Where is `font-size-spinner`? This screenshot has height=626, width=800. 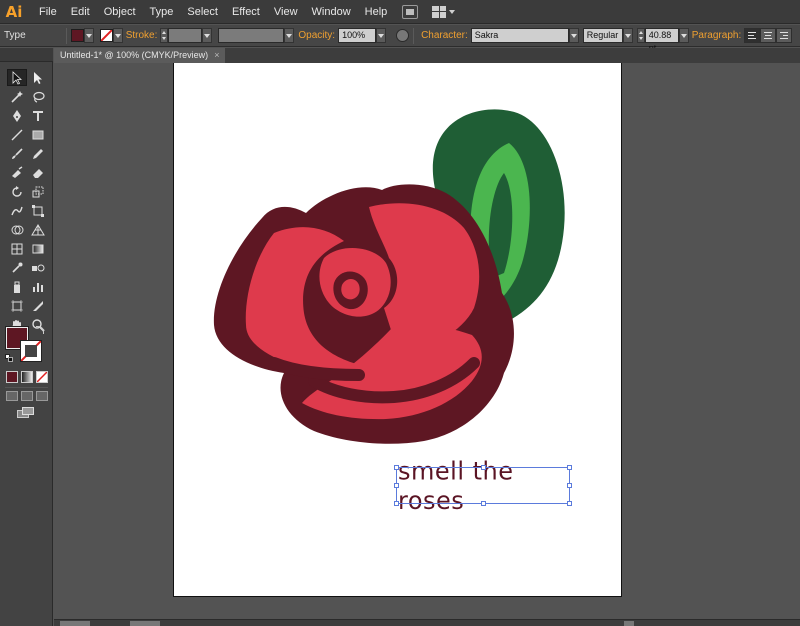
font-size-spinner is located at coordinates (640, 35).